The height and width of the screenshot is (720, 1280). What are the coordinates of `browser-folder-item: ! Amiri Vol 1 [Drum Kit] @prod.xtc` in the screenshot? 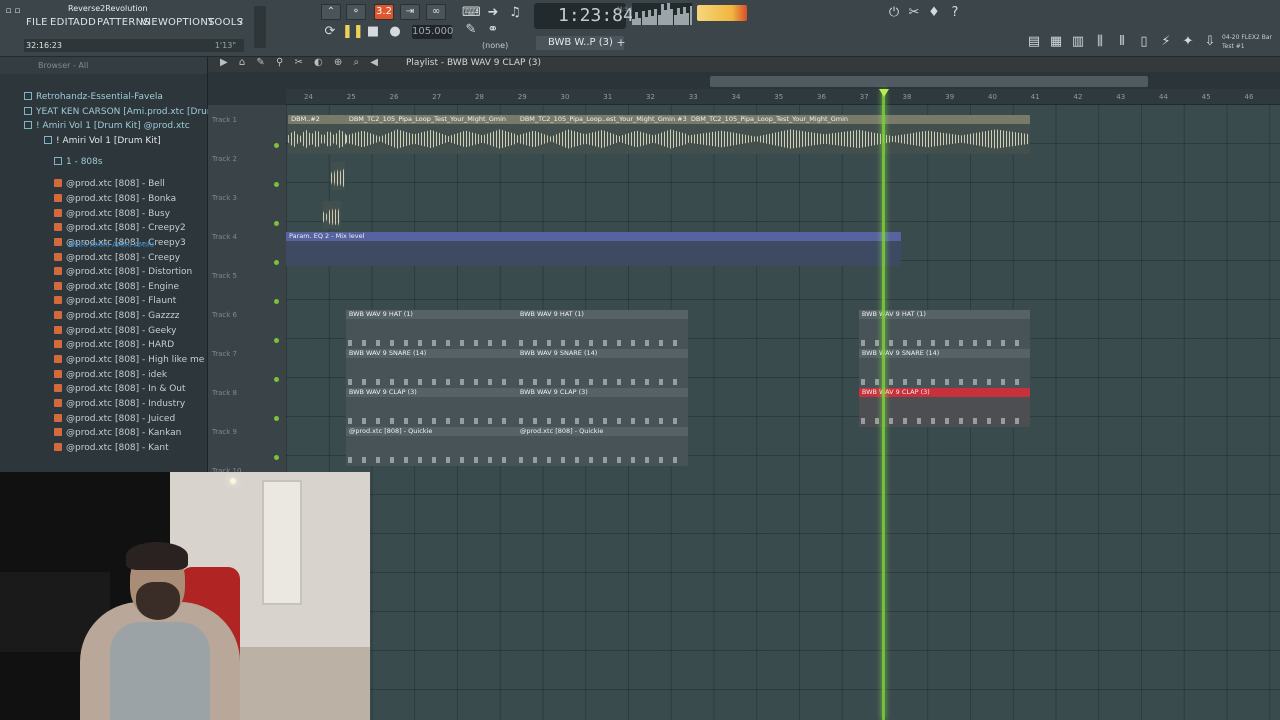 It's located at (107, 126).